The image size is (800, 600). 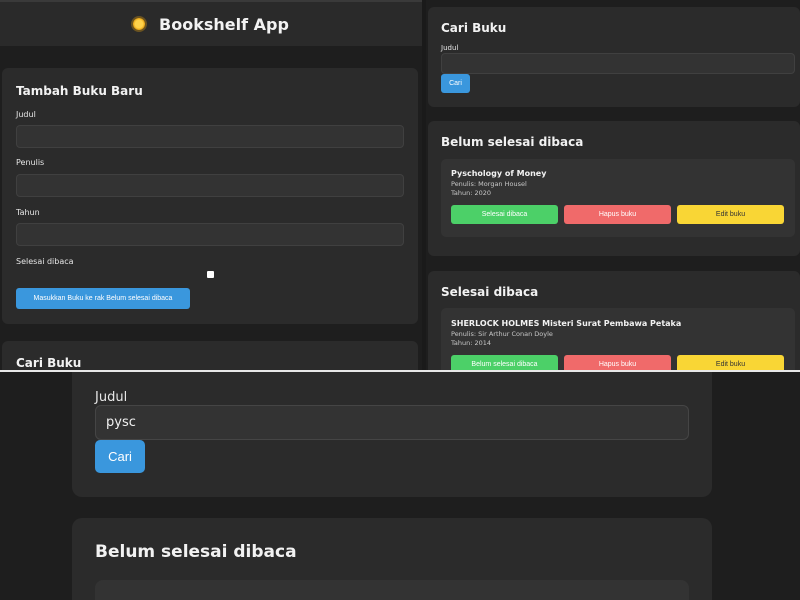 I want to click on unread-heading: Belum selesai dibaca, so click(x=512, y=142).